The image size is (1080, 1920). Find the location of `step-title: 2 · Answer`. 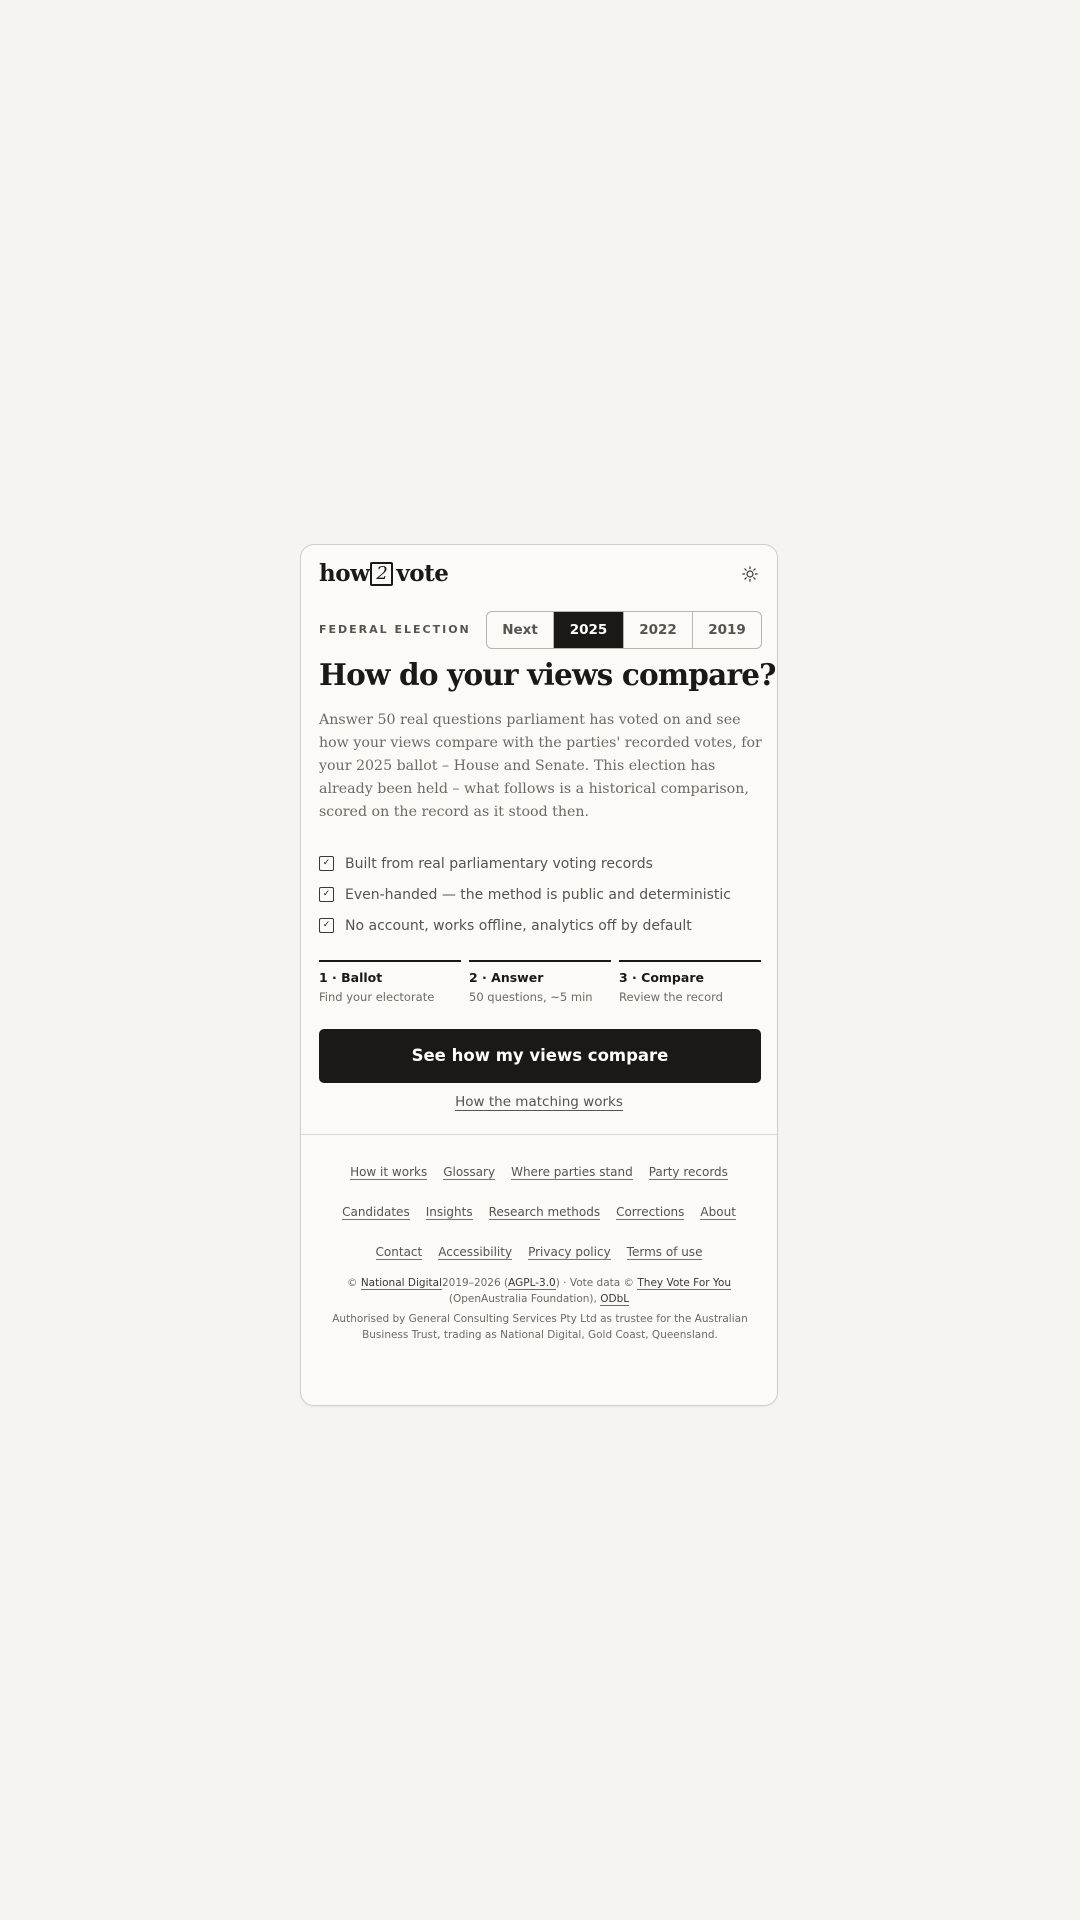

step-title: 2 · Answer is located at coordinates (506, 977).